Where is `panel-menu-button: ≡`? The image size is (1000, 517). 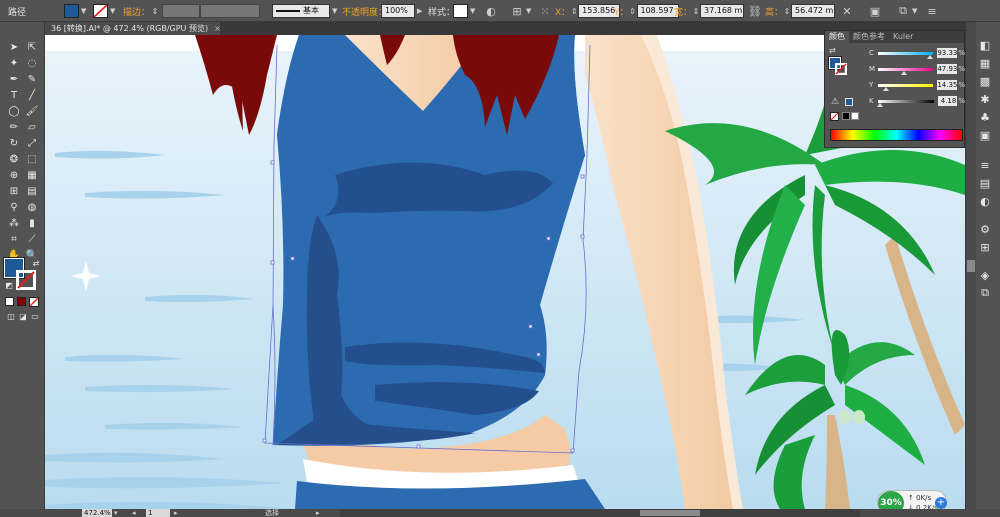 panel-menu-button: ≡ is located at coordinates (932, 11).